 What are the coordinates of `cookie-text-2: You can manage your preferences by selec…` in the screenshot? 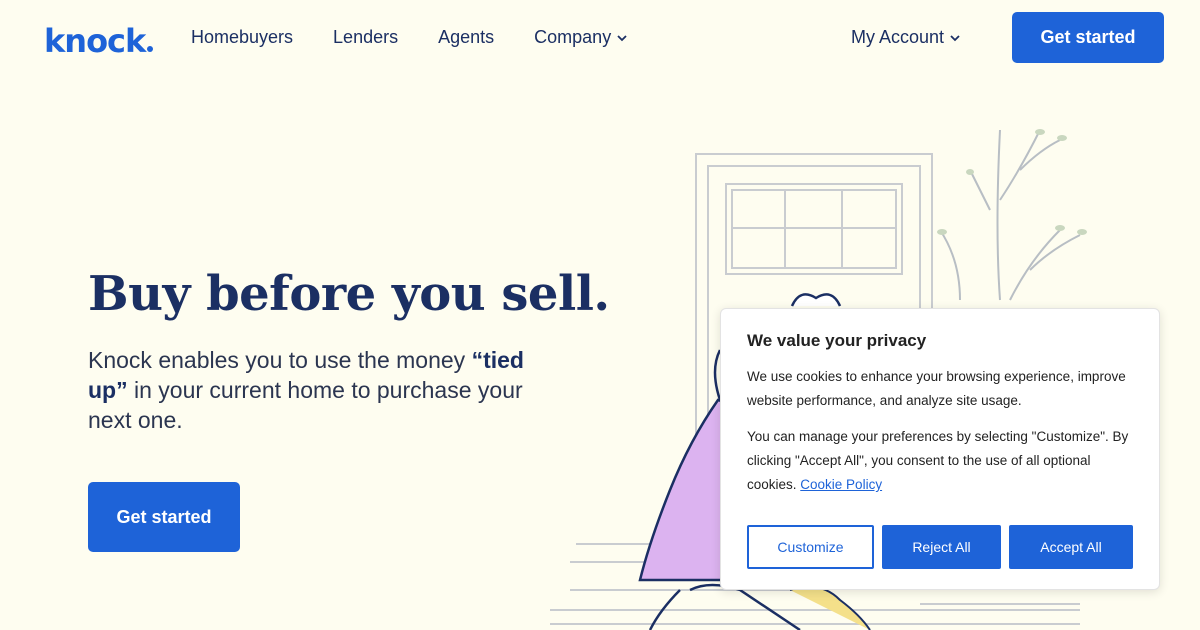 It's located at (938, 460).